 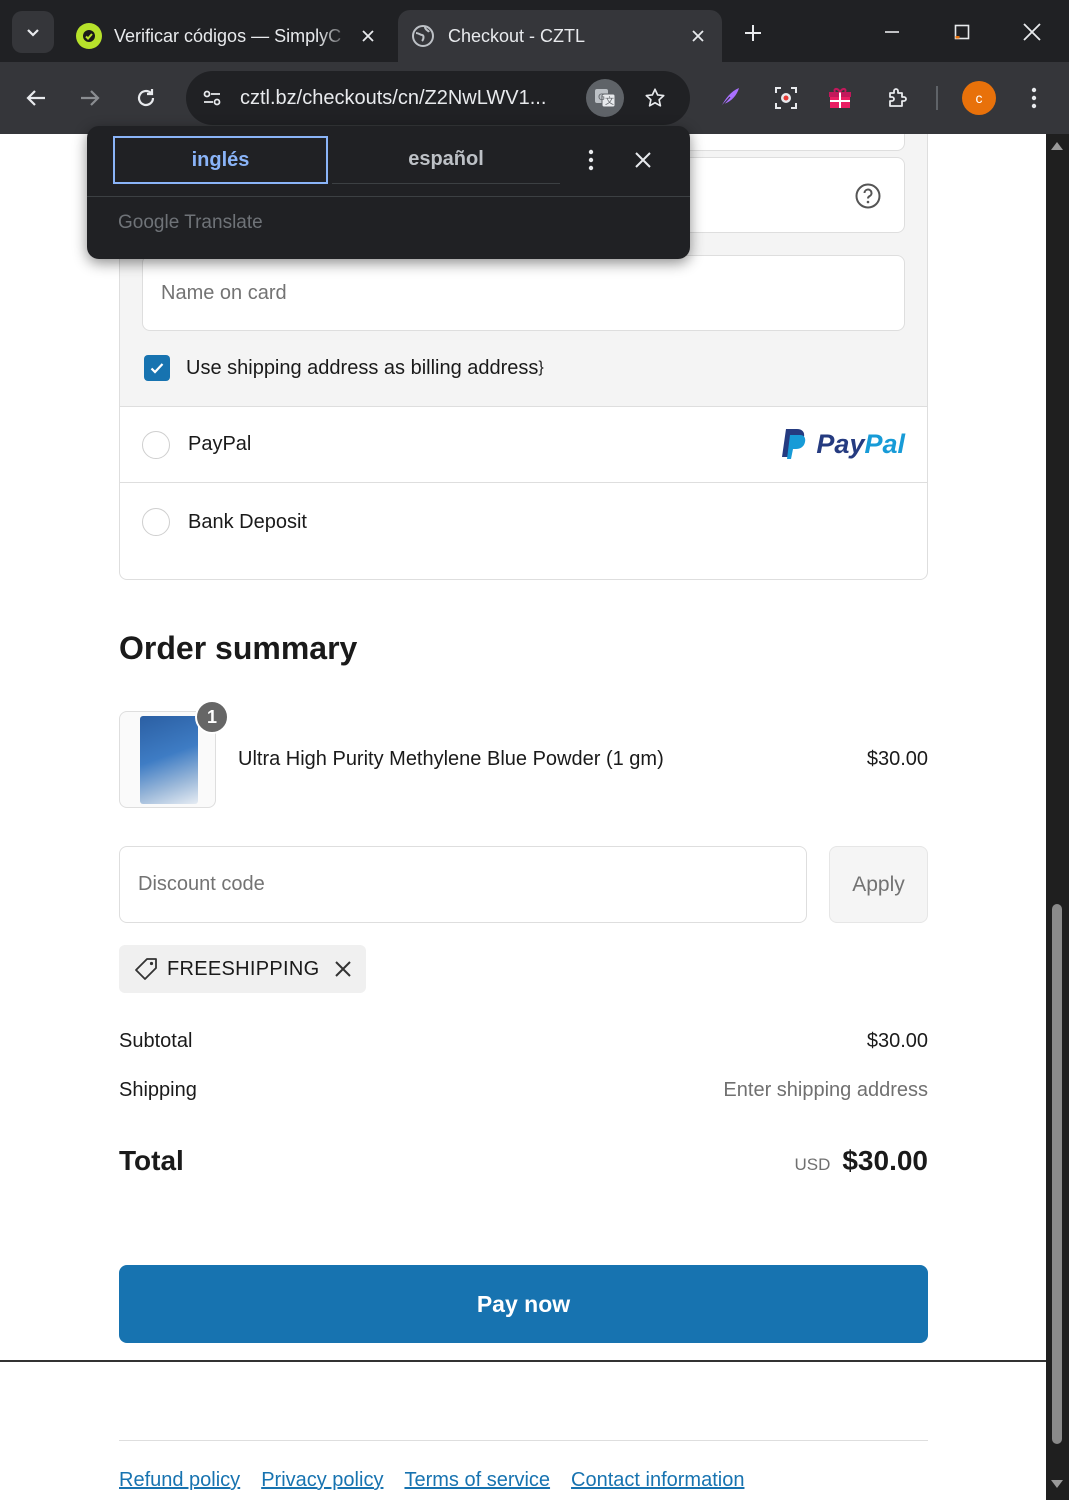 I want to click on shipping-label: Shipping, so click(x=158, y=1090).